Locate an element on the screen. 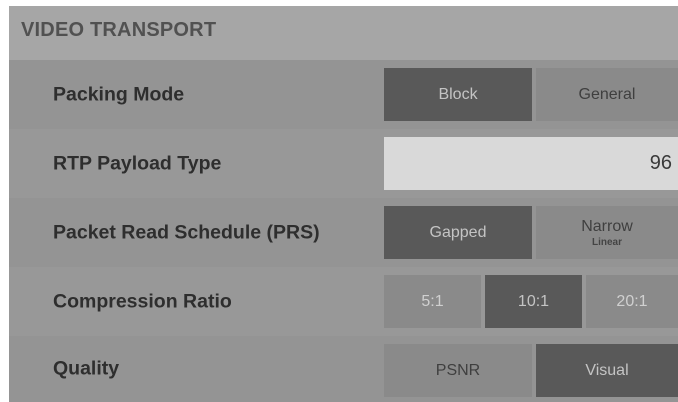 This screenshot has width=678, height=402. prs-narrow-sublabel: Linear is located at coordinates (606, 242).